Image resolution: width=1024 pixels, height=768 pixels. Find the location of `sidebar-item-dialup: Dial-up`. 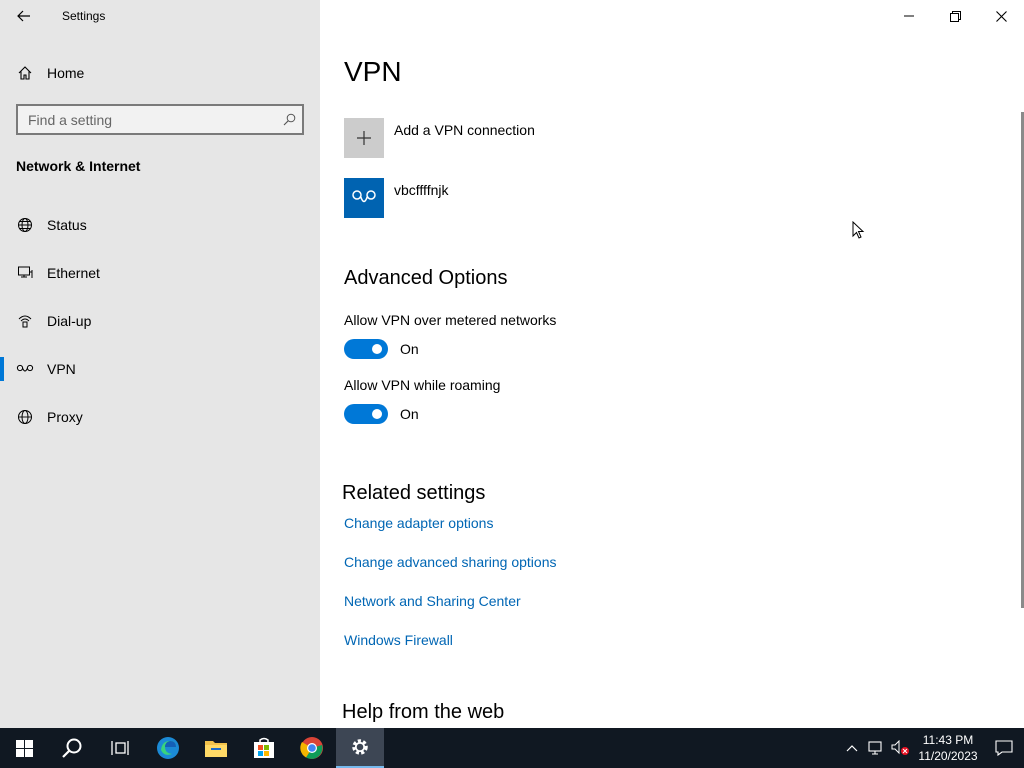

sidebar-item-dialup: Dial-up is located at coordinates (160, 321).